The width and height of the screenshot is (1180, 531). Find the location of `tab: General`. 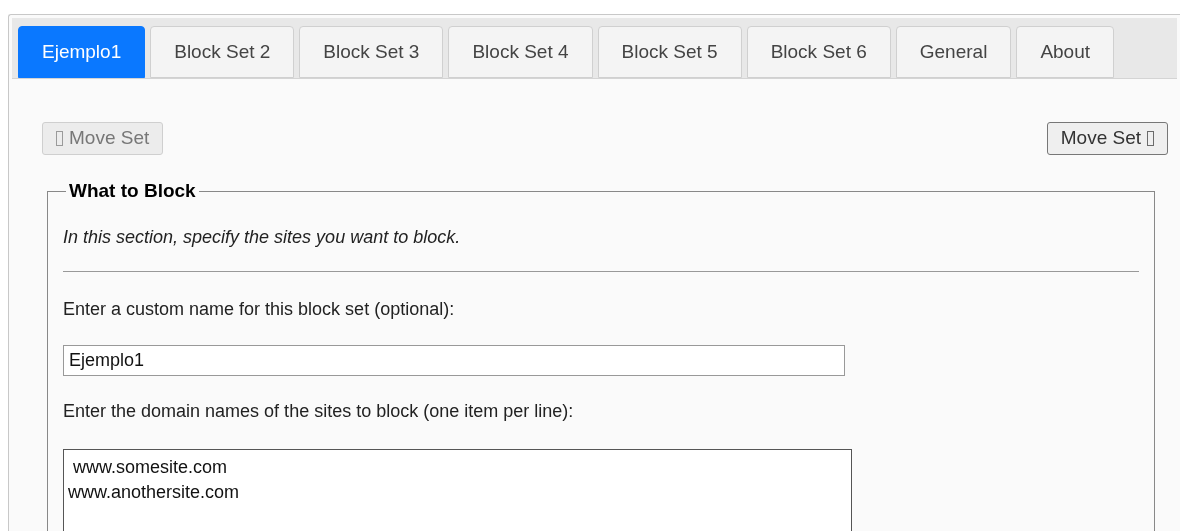

tab: General is located at coordinates (953, 52).